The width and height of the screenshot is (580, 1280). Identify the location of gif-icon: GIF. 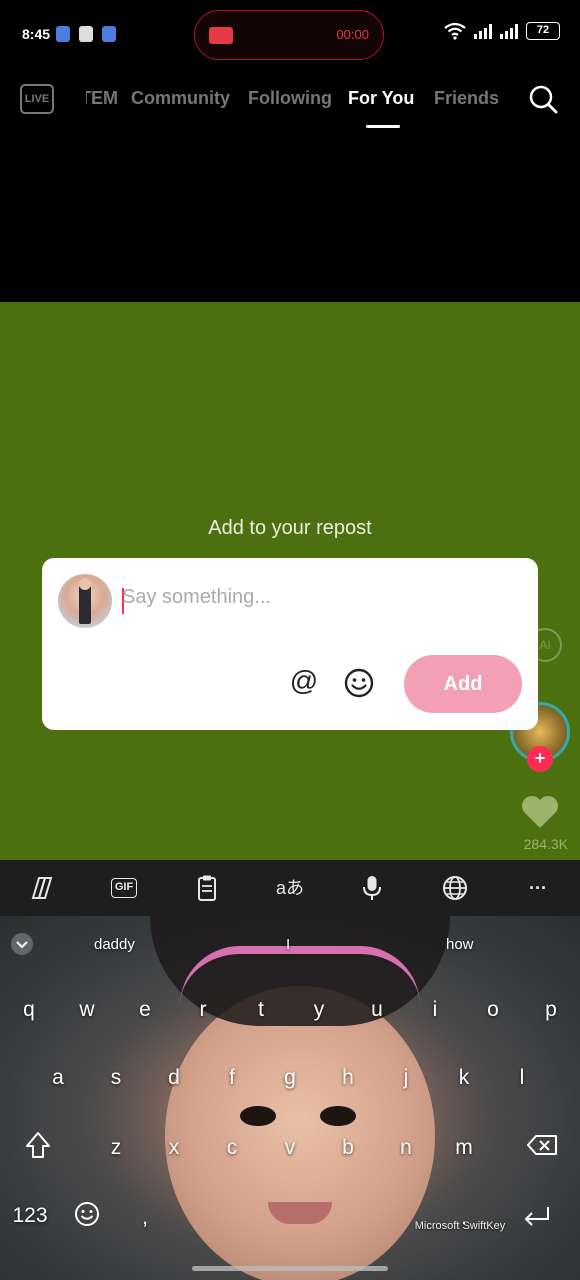
(124, 888).